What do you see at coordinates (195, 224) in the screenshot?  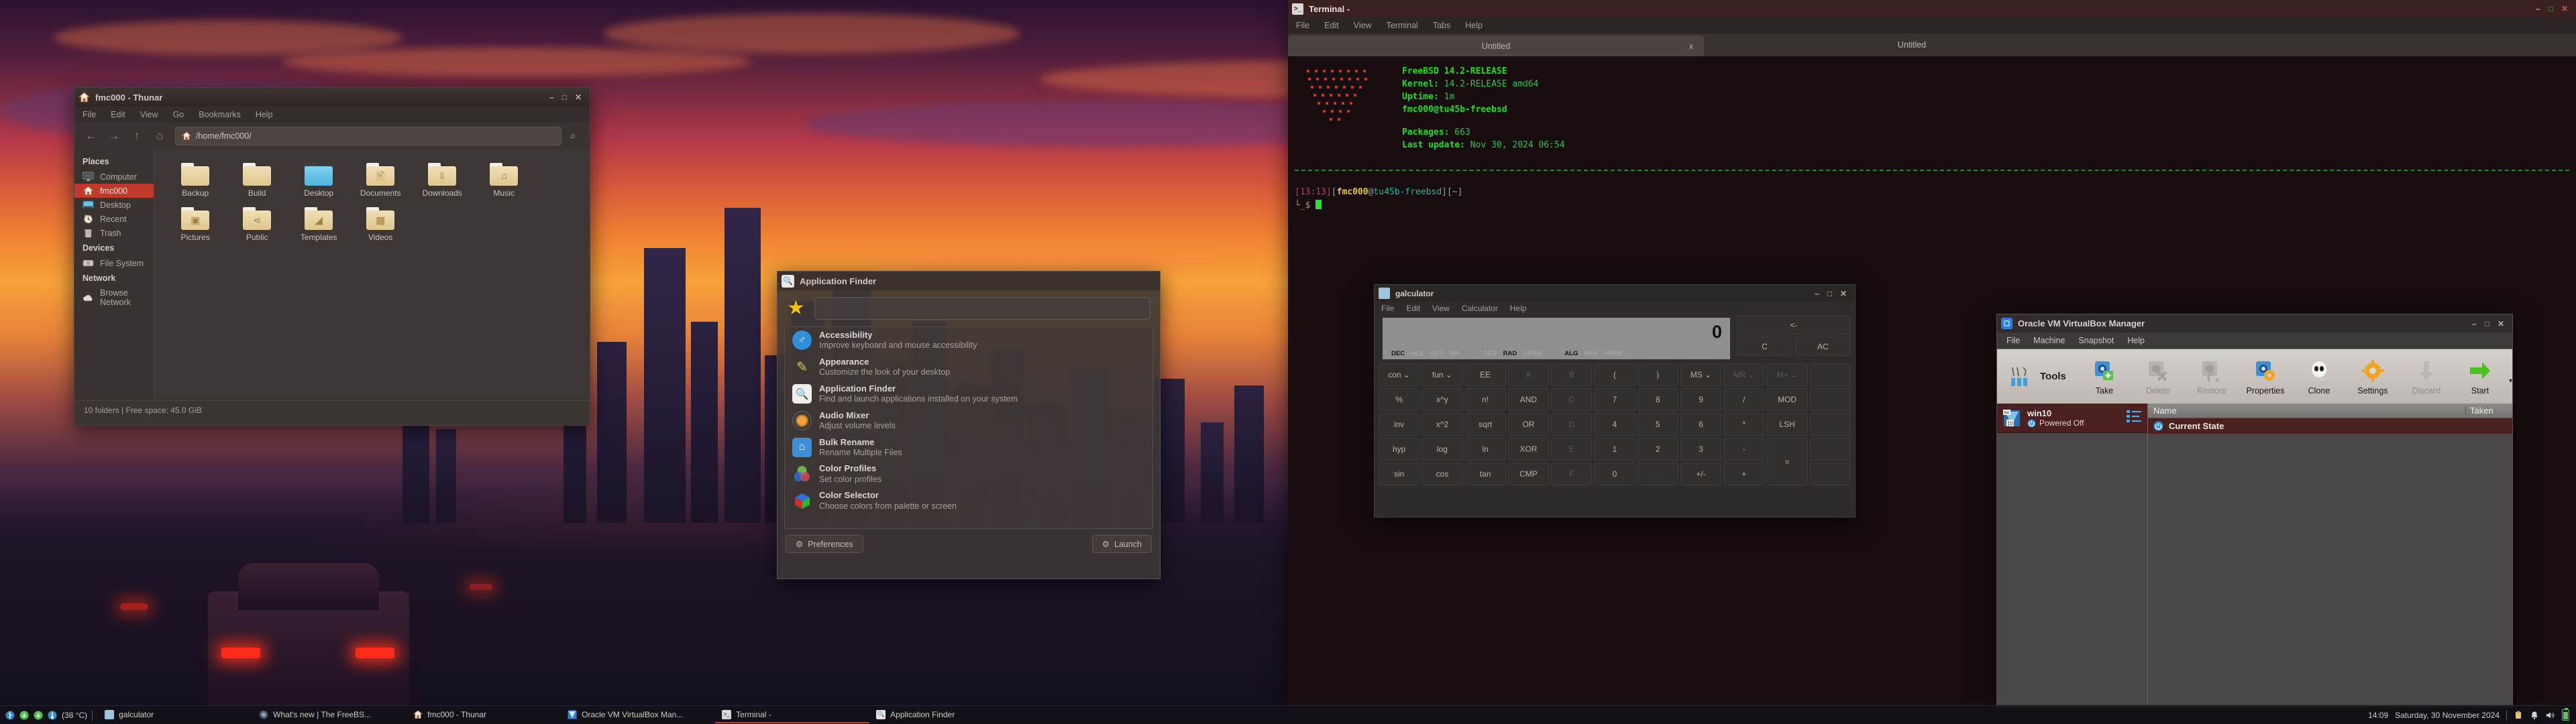 I see `file-item: ▣ Pictures` at bounding box center [195, 224].